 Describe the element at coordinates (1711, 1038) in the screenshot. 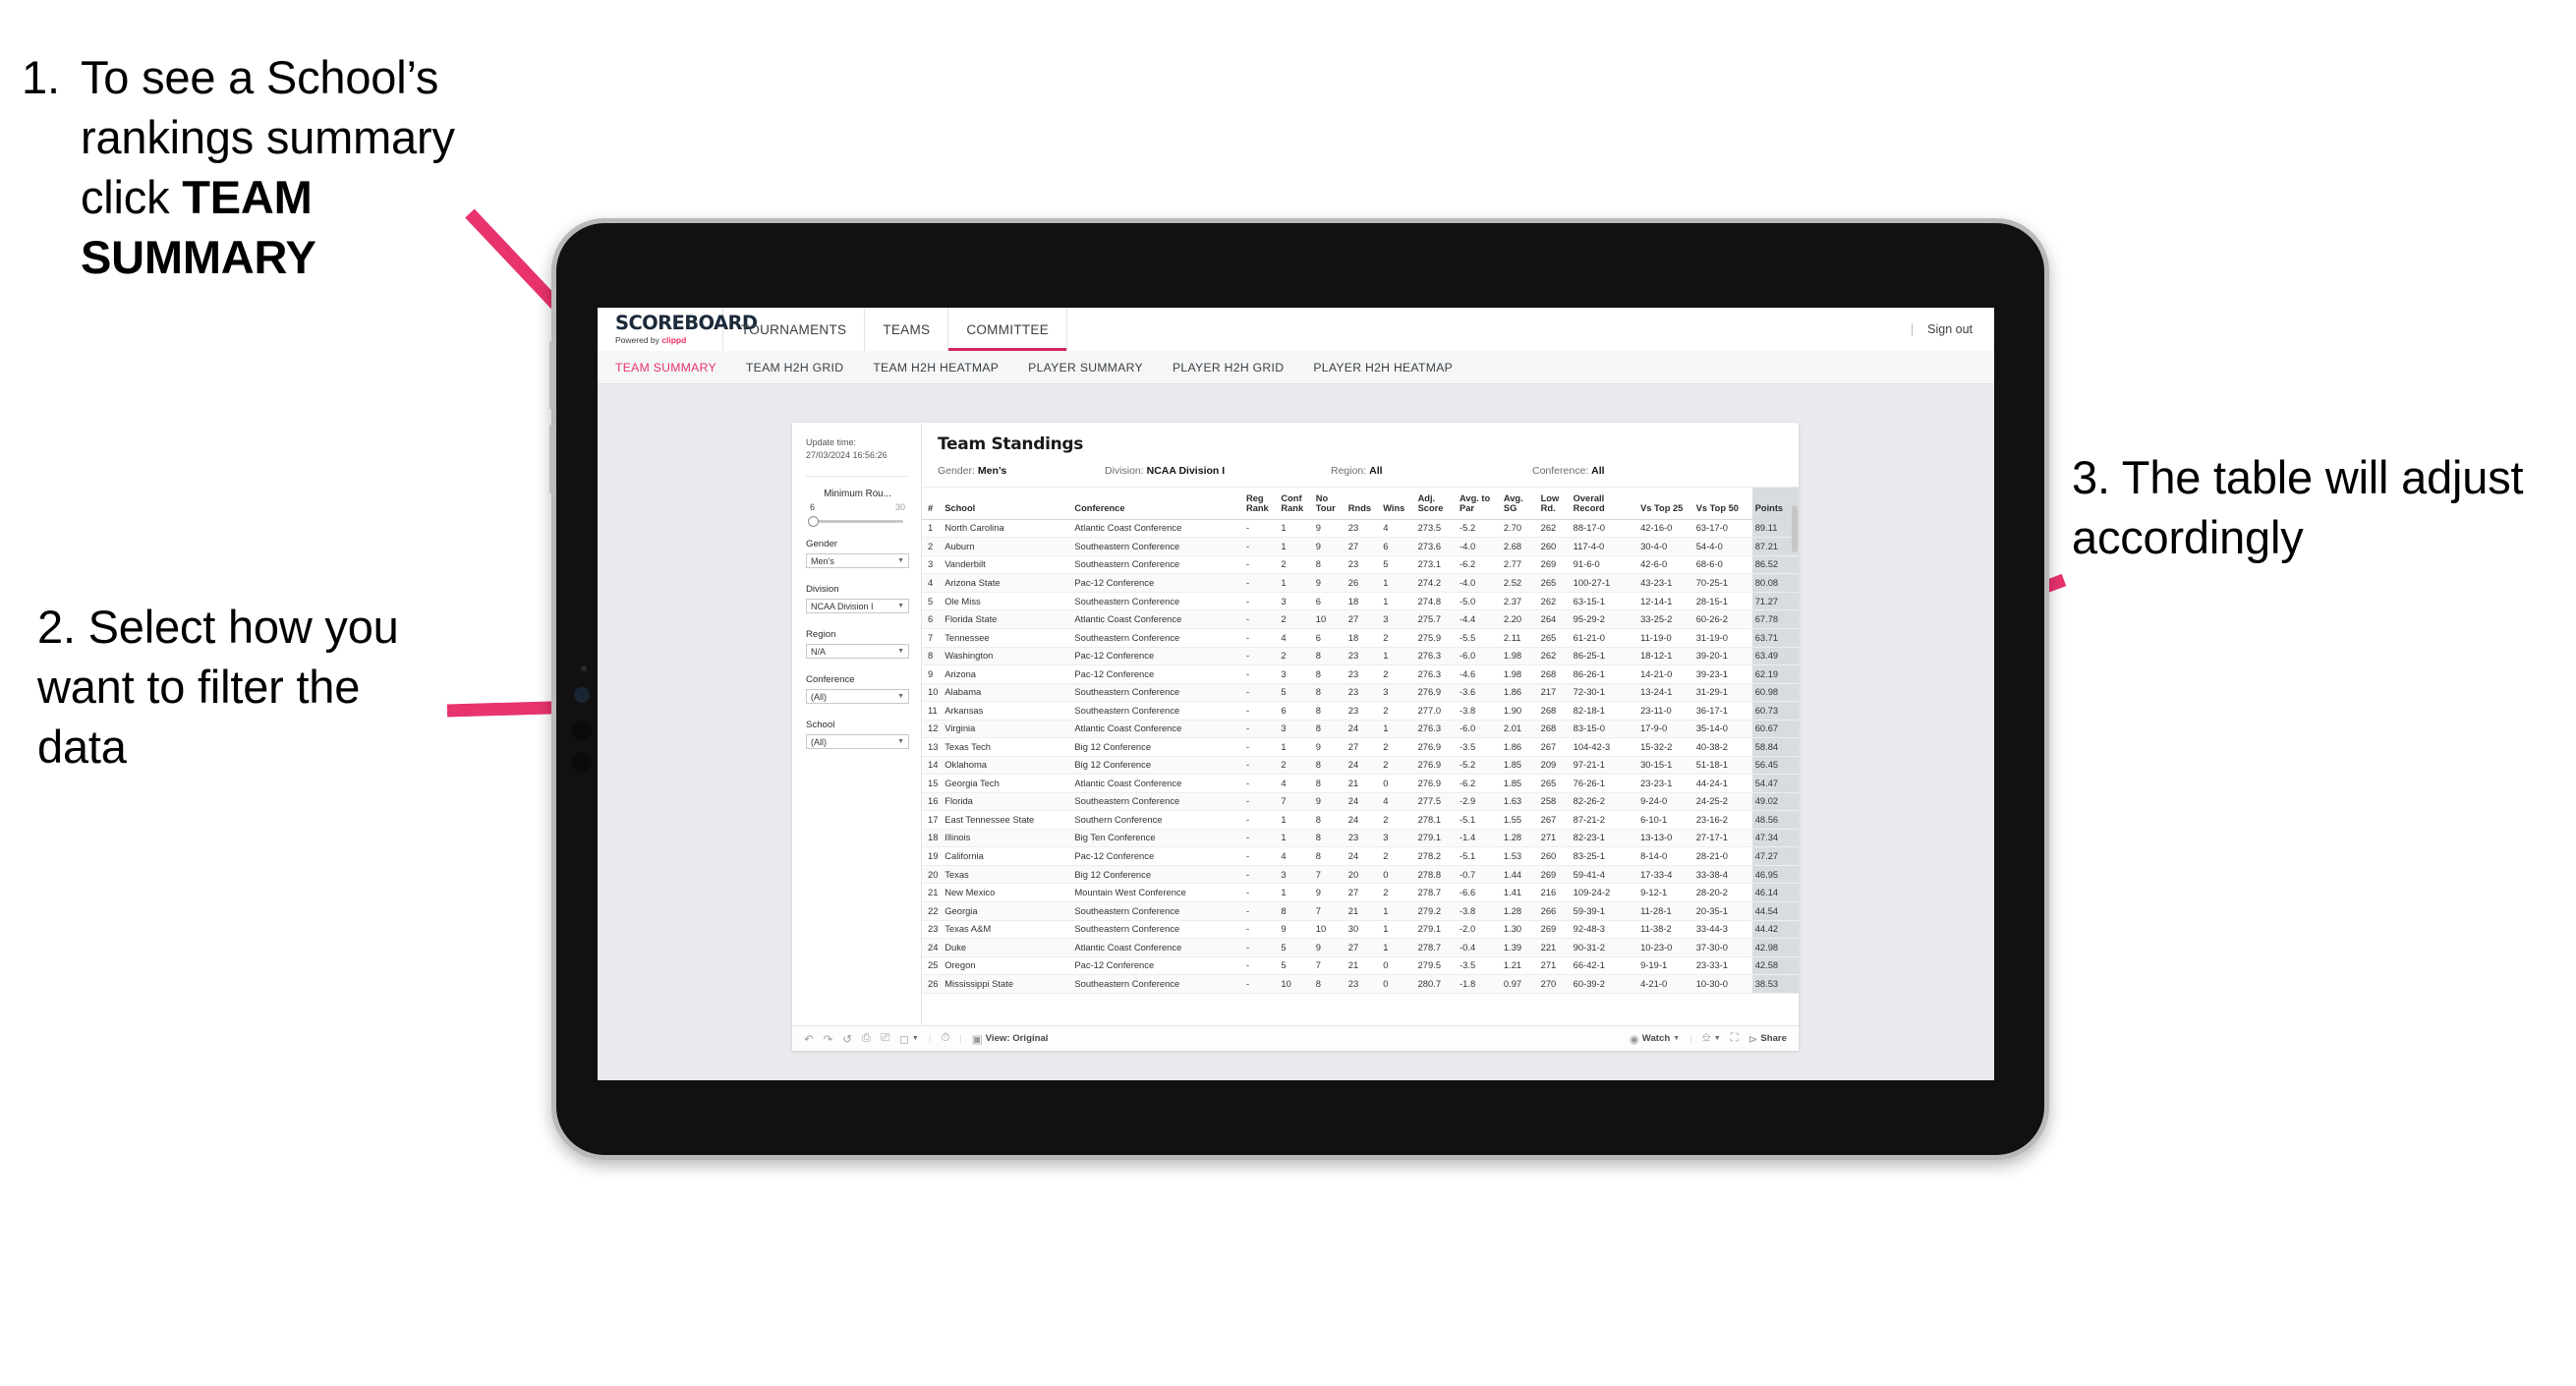

I see `download-button: ⎒ ▼` at that location.